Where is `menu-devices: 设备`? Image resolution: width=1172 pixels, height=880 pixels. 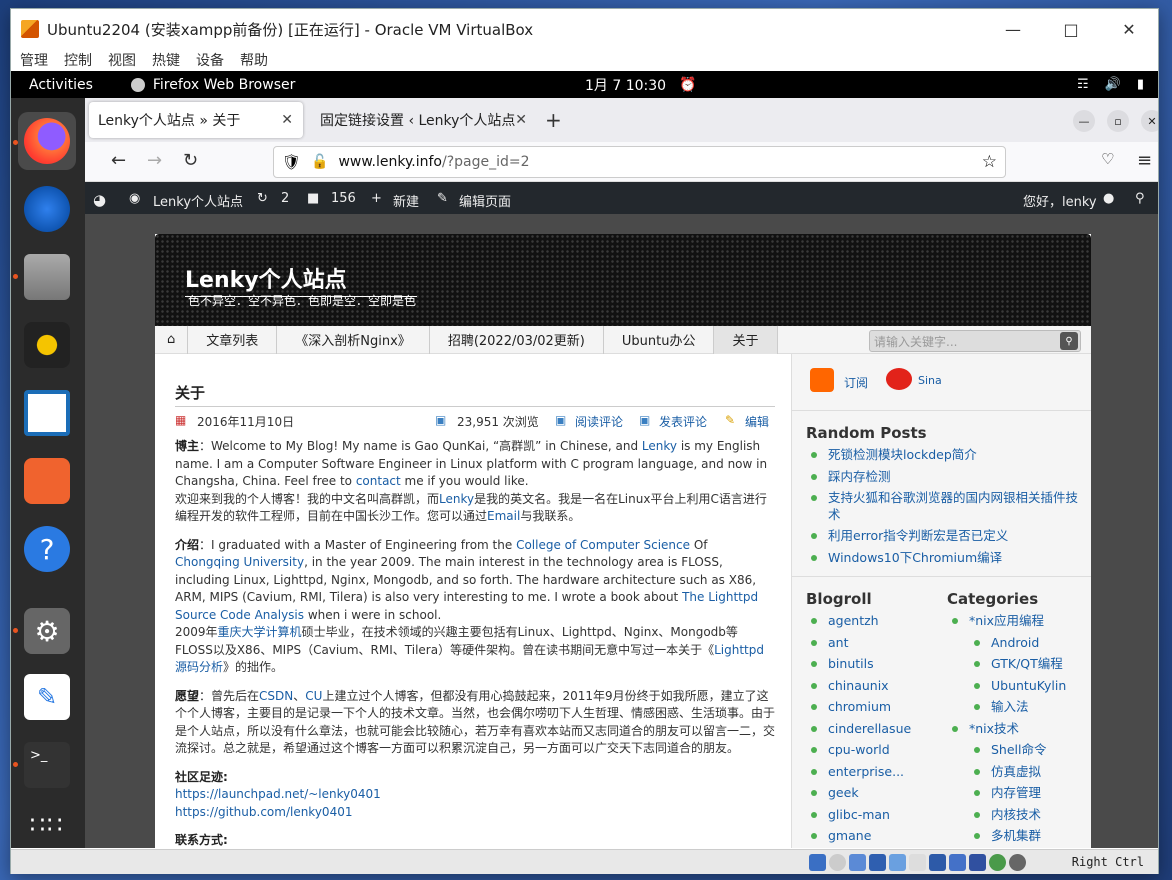
menu-devices: 设备 is located at coordinates (210, 60).